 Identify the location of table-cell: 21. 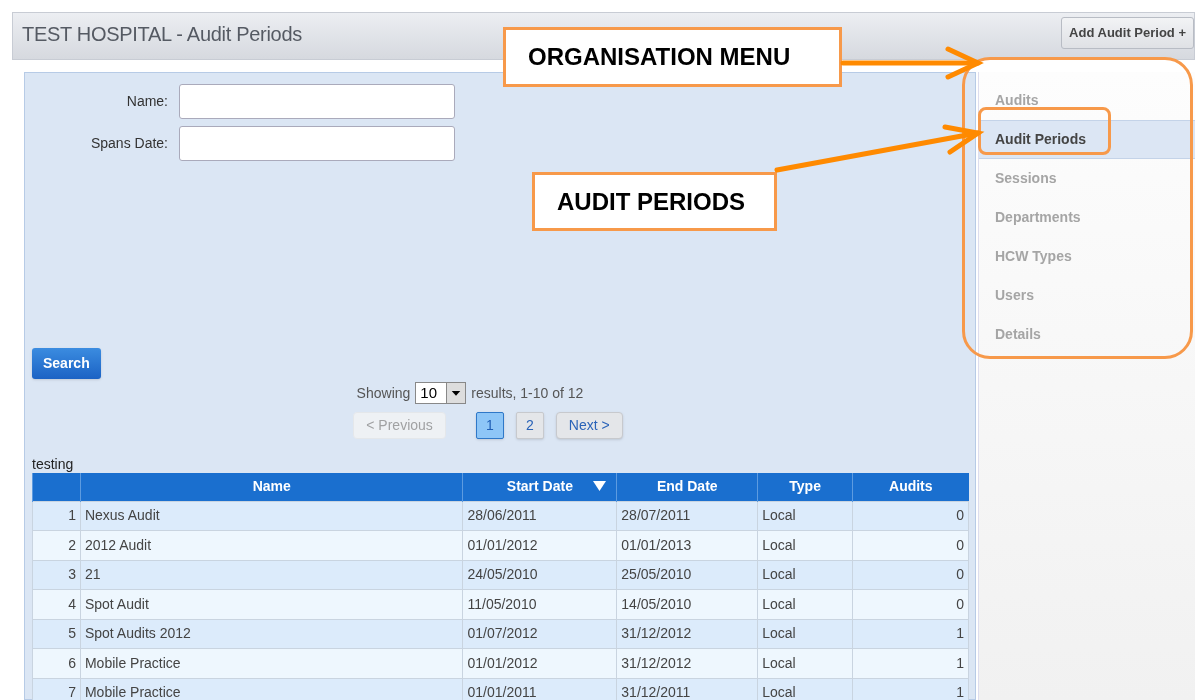
(271, 575).